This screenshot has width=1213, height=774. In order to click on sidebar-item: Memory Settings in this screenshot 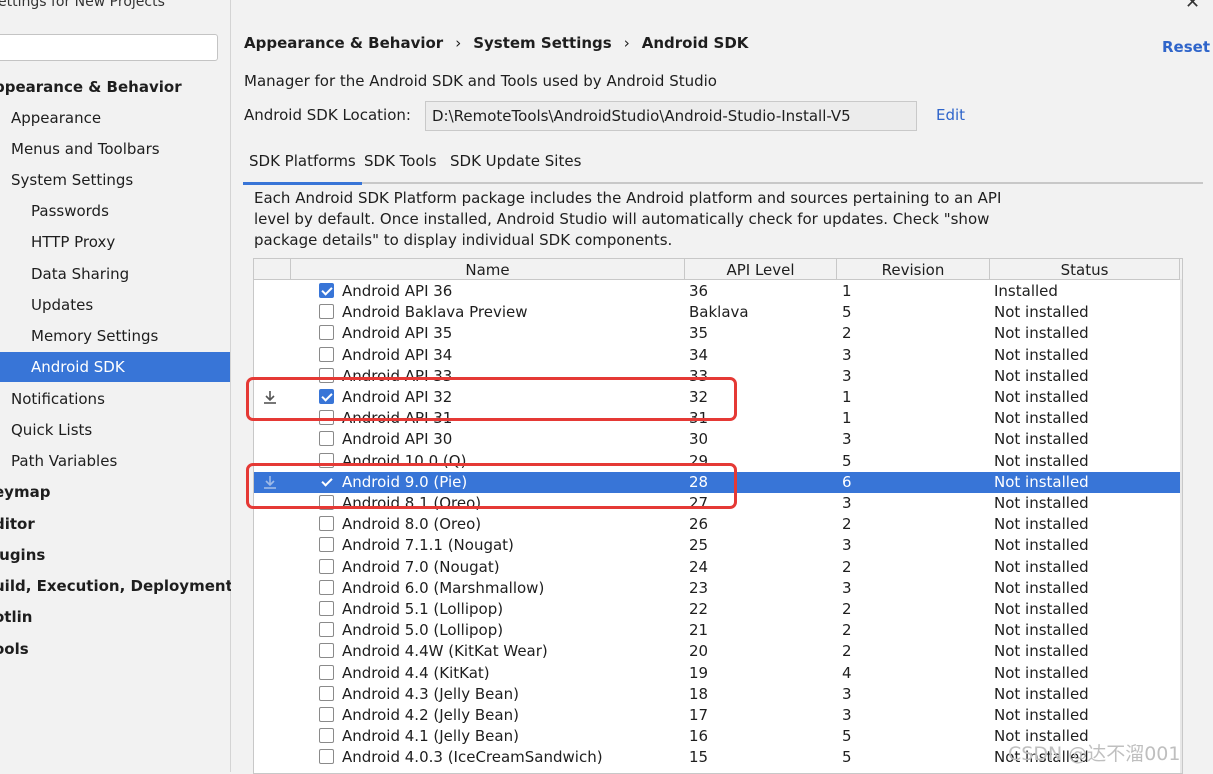, I will do `click(115, 336)`.